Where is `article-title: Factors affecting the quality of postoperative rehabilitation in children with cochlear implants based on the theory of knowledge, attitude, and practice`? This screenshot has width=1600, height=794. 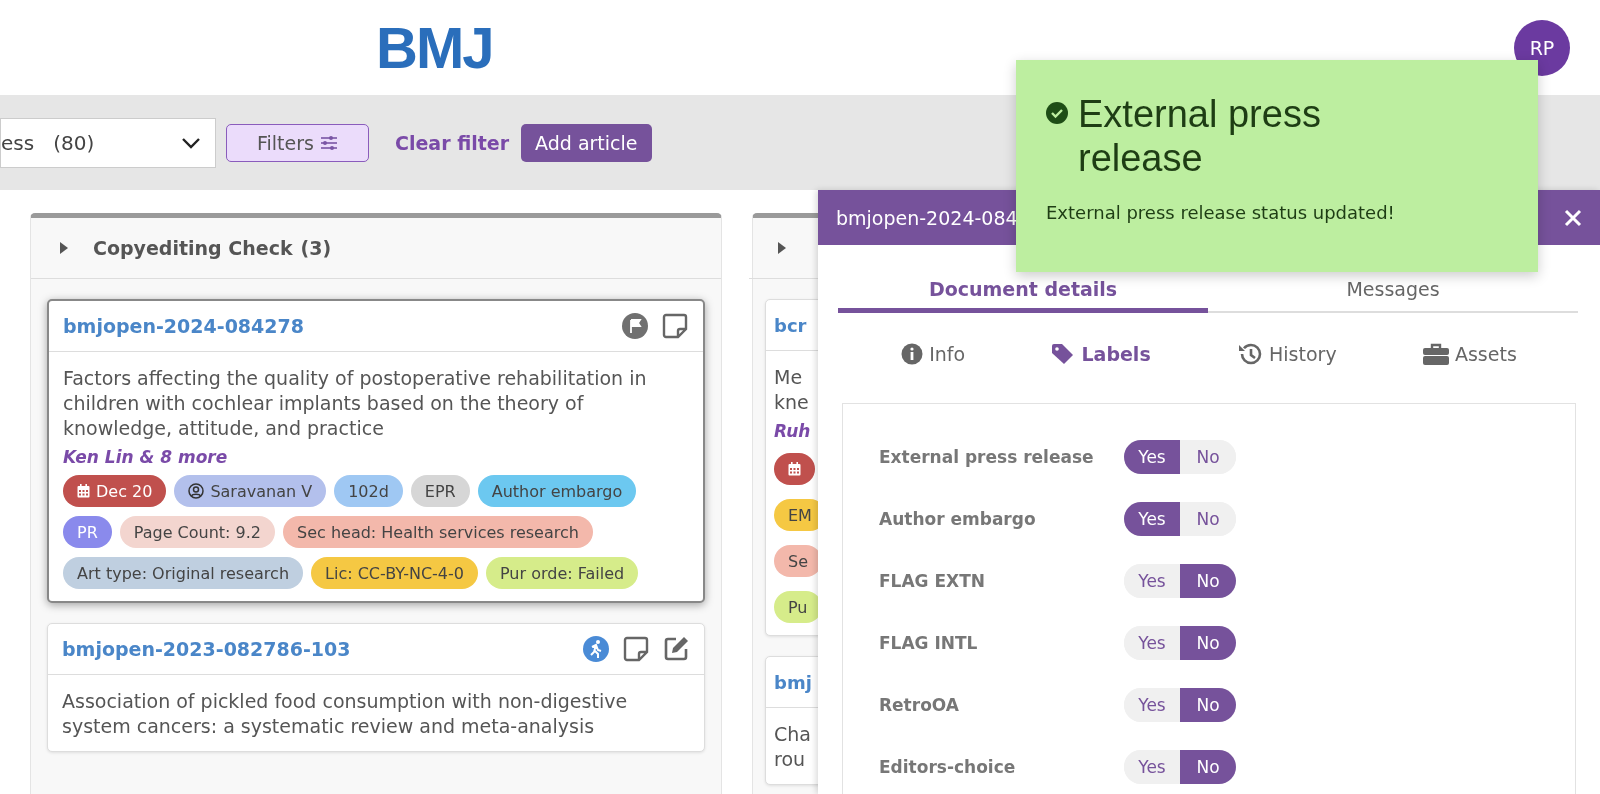 article-title: Factors affecting the quality of postoperative rehabilitation in children with cochlear implants based on the theory of knowledge, attitude, and practice is located at coordinates (355, 403).